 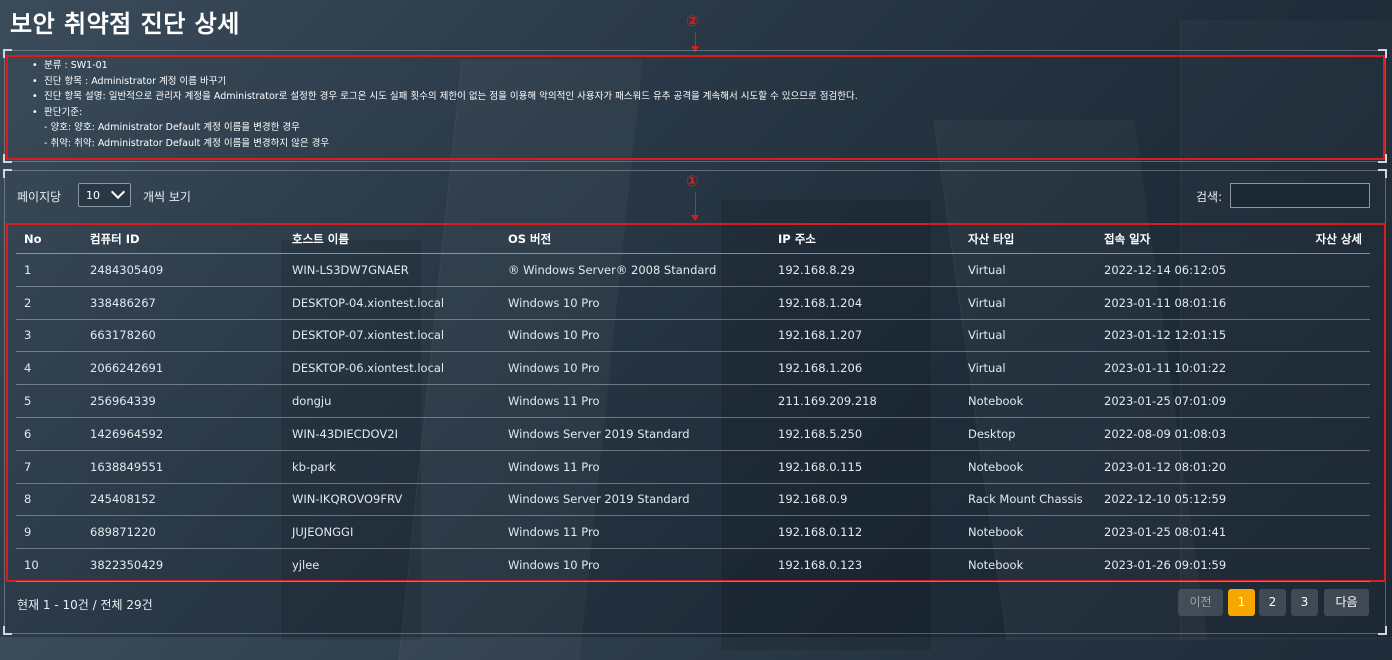 I want to click on search-input, so click(x=1300, y=195).